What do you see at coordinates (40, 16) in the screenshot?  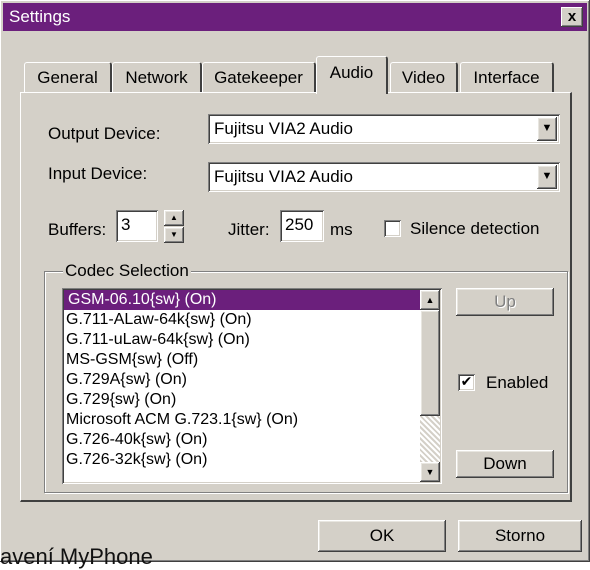 I see `window-title: Settings` at bounding box center [40, 16].